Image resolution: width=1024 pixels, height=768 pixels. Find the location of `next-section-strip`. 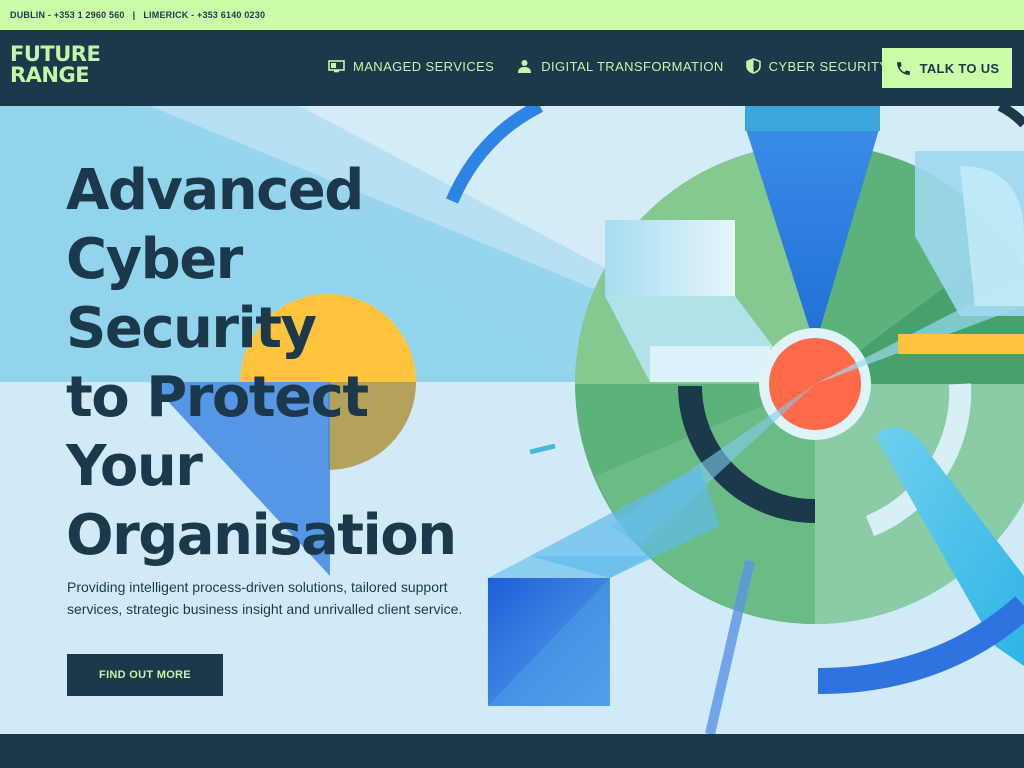

next-section-strip is located at coordinates (512, 751).